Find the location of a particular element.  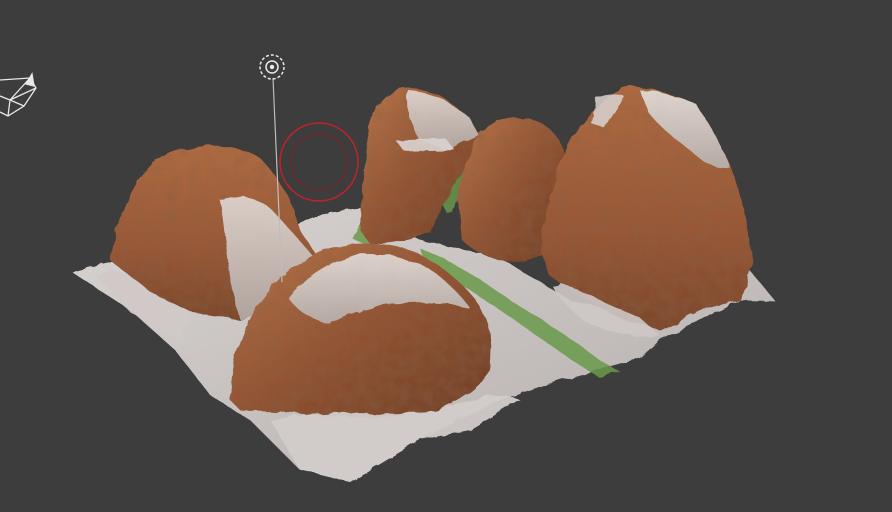

origin-inner-circle is located at coordinates (319, 162).